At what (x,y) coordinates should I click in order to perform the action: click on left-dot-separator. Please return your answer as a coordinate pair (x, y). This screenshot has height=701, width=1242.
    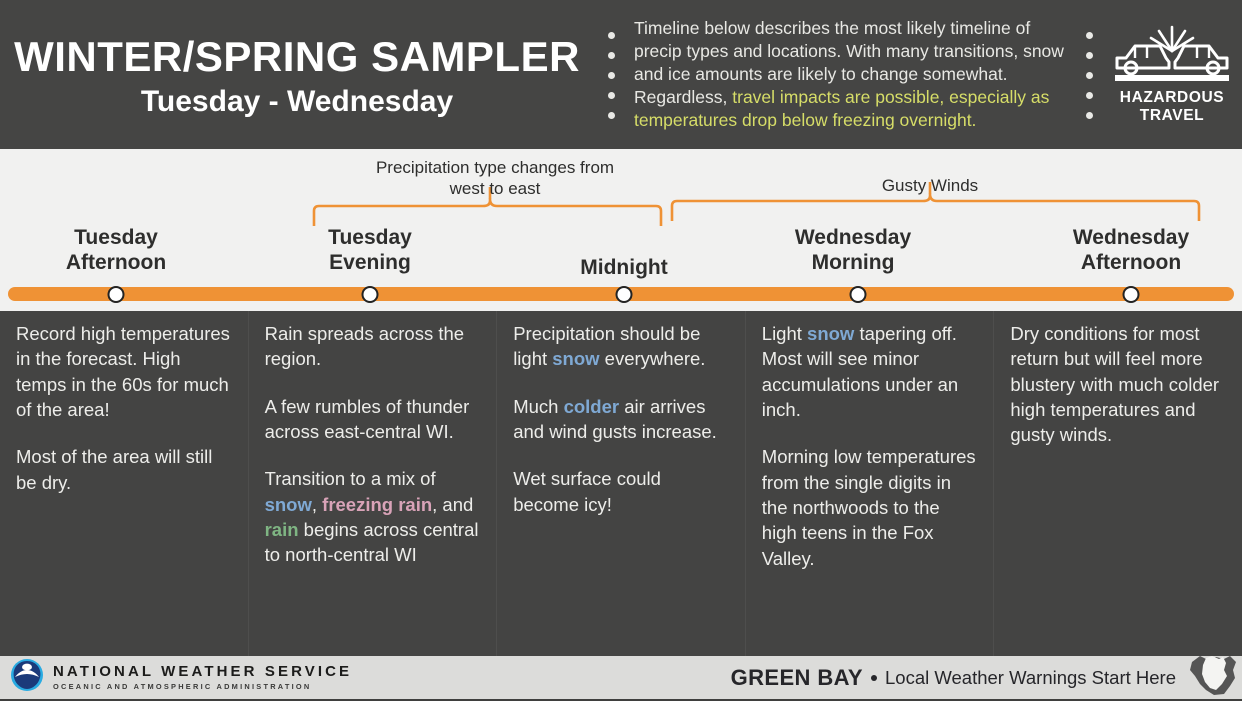
    Looking at the image, I should click on (611, 74).